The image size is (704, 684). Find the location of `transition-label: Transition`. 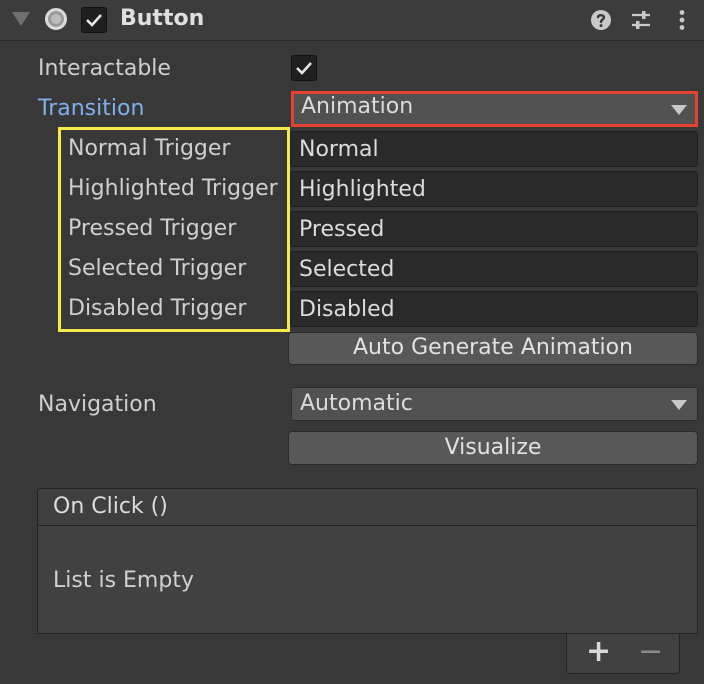

transition-label: Transition is located at coordinates (91, 108).